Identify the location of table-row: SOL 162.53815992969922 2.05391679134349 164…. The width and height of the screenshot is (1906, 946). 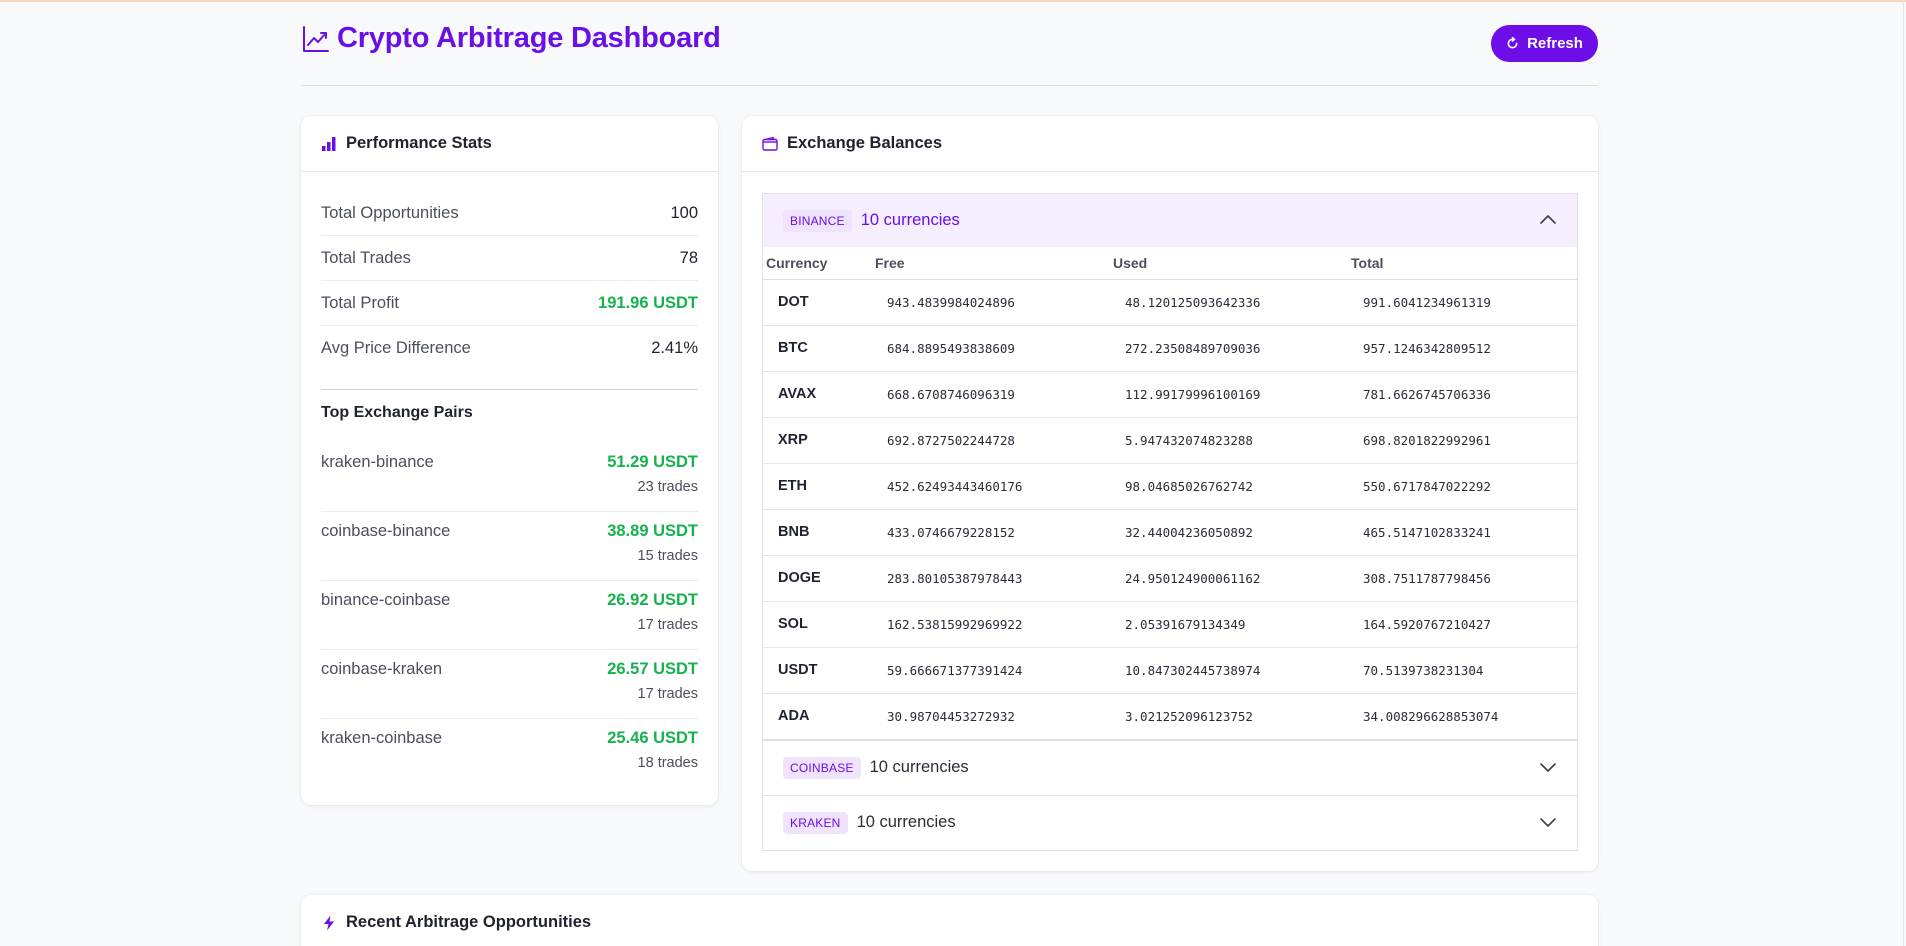
(1170, 624).